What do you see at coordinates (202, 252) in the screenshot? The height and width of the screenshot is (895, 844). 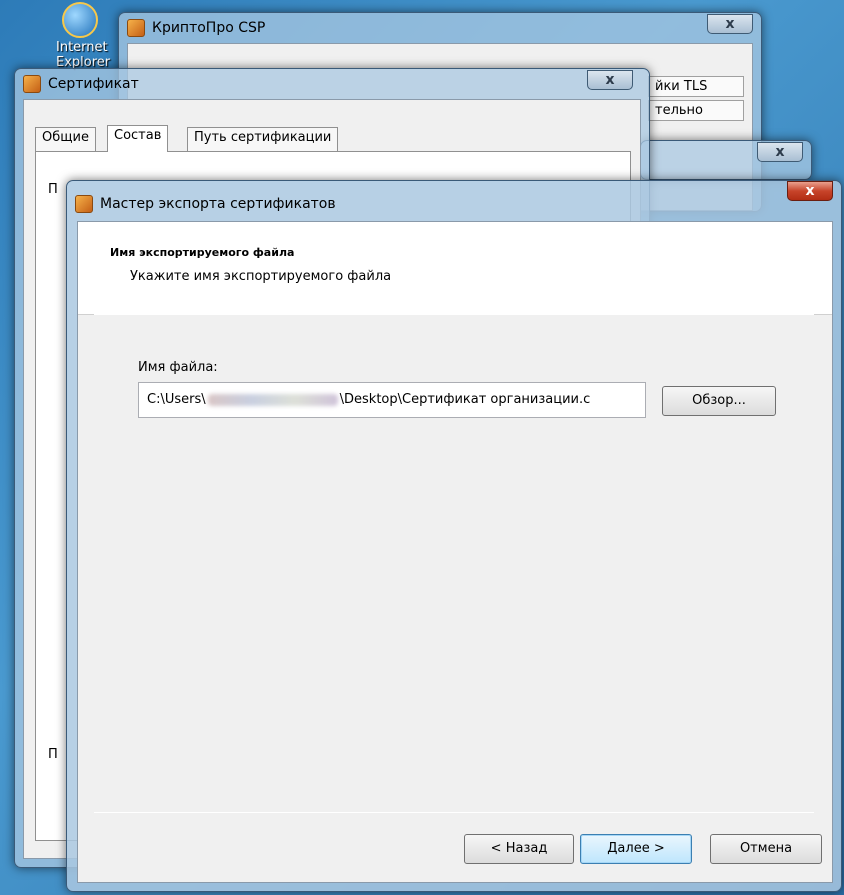 I see `wizard-header-title: Имя экспортируемого файла` at bounding box center [202, 252].